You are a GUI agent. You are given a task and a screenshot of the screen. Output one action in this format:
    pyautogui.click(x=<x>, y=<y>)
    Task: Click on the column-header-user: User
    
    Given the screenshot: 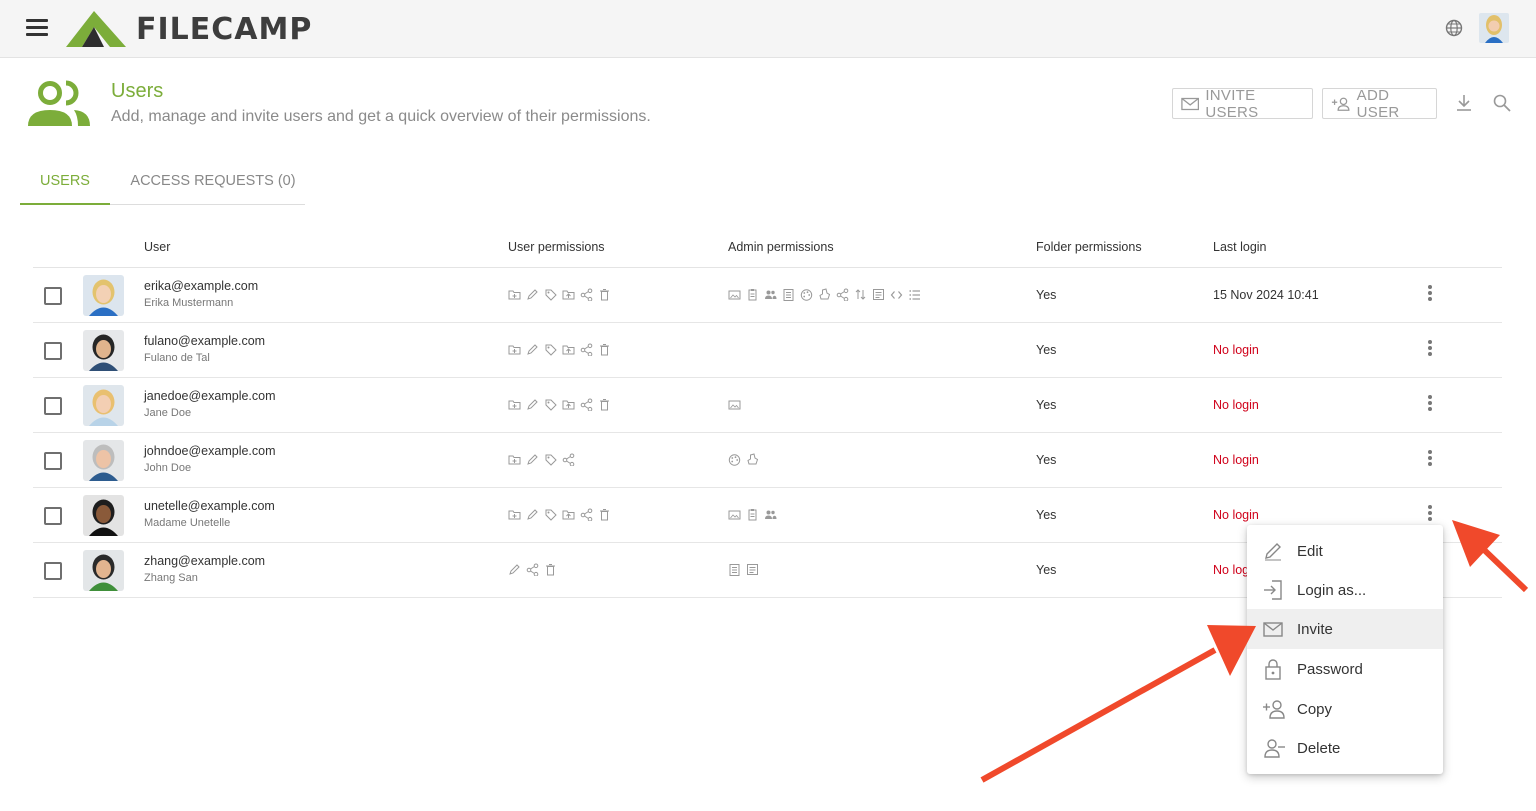 What is the action you would take?
    pyautogui.click(x=157, y=247)
    